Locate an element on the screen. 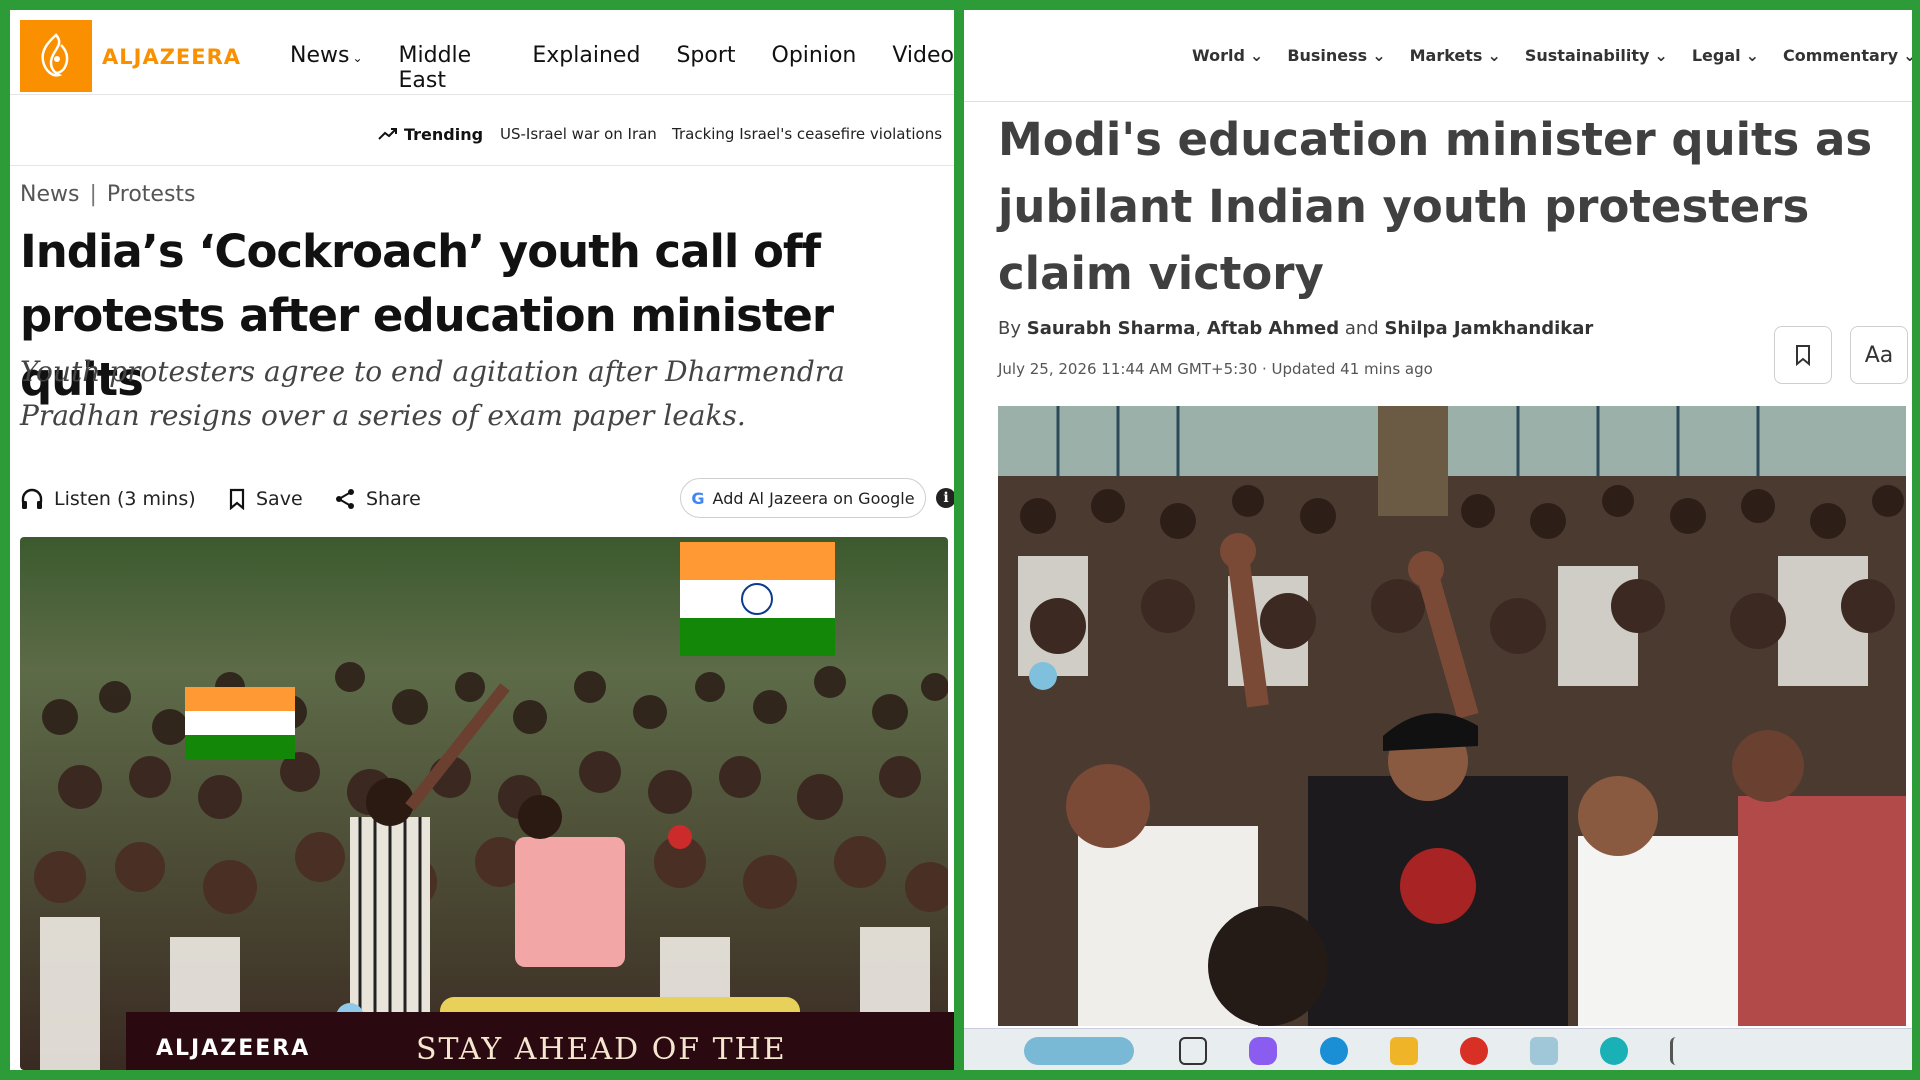  nav-item-news: News ⌄ is located at coordinates (326, 68).